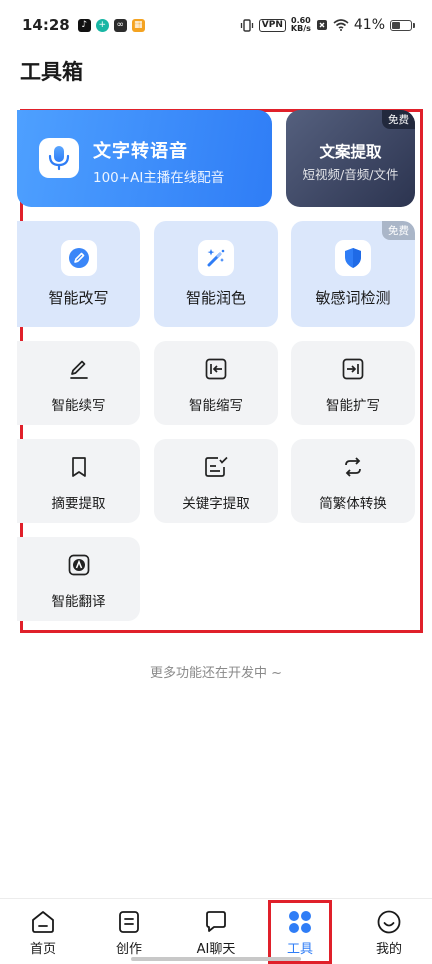  I want to click on link-app-icon: ∞, so click(120, 25).